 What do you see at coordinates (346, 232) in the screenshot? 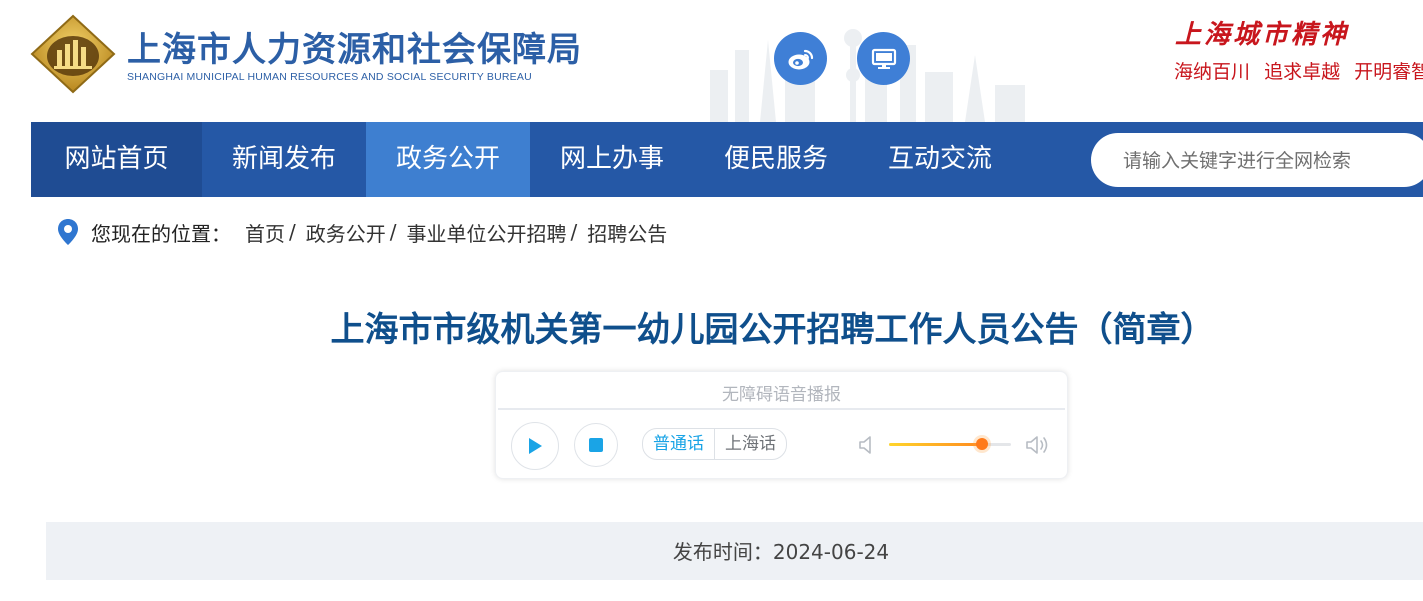
I see `breadcrumb-gov-affairs: 政务公开` at bounding box center [346, 232].